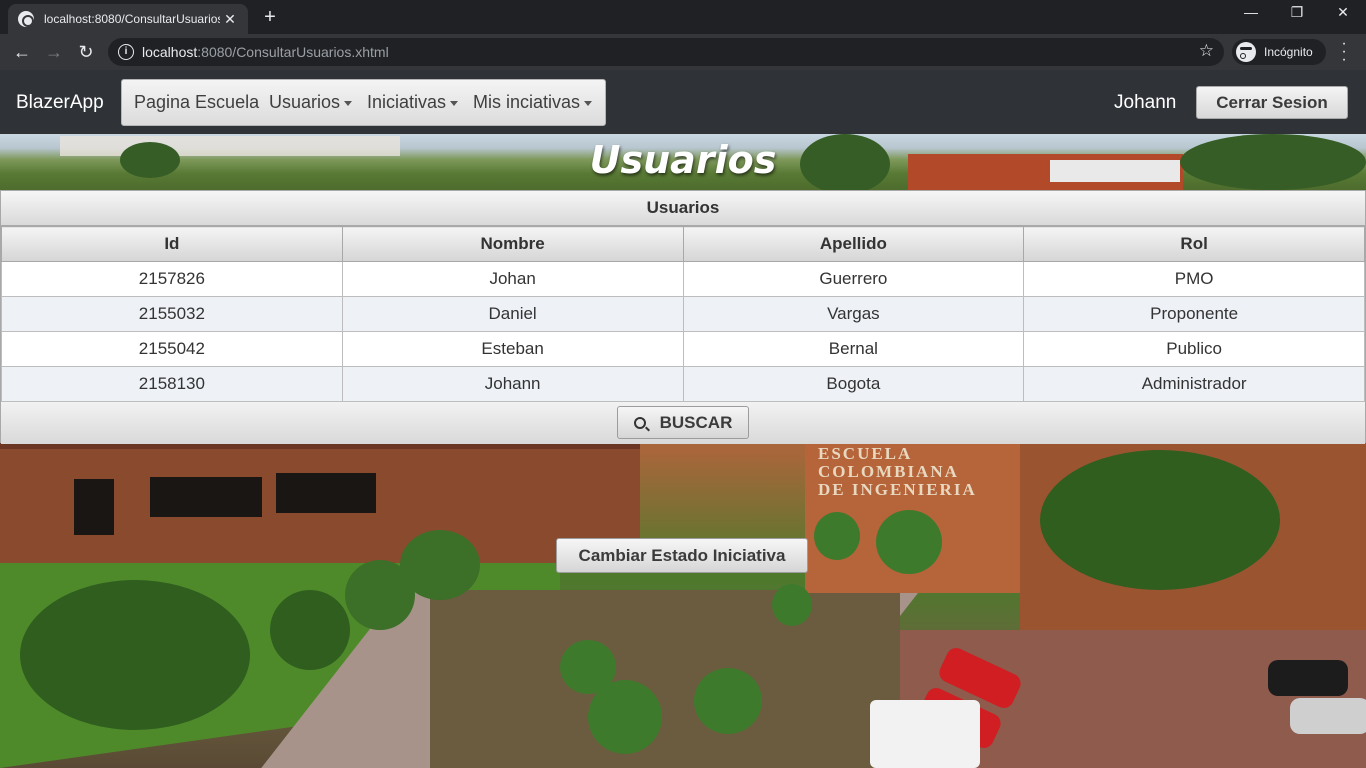  What do you see at coordinates (1288, 52) in the screenshot?
I see `incognito-label: Incógnito` at bounding box center [1288, 52].